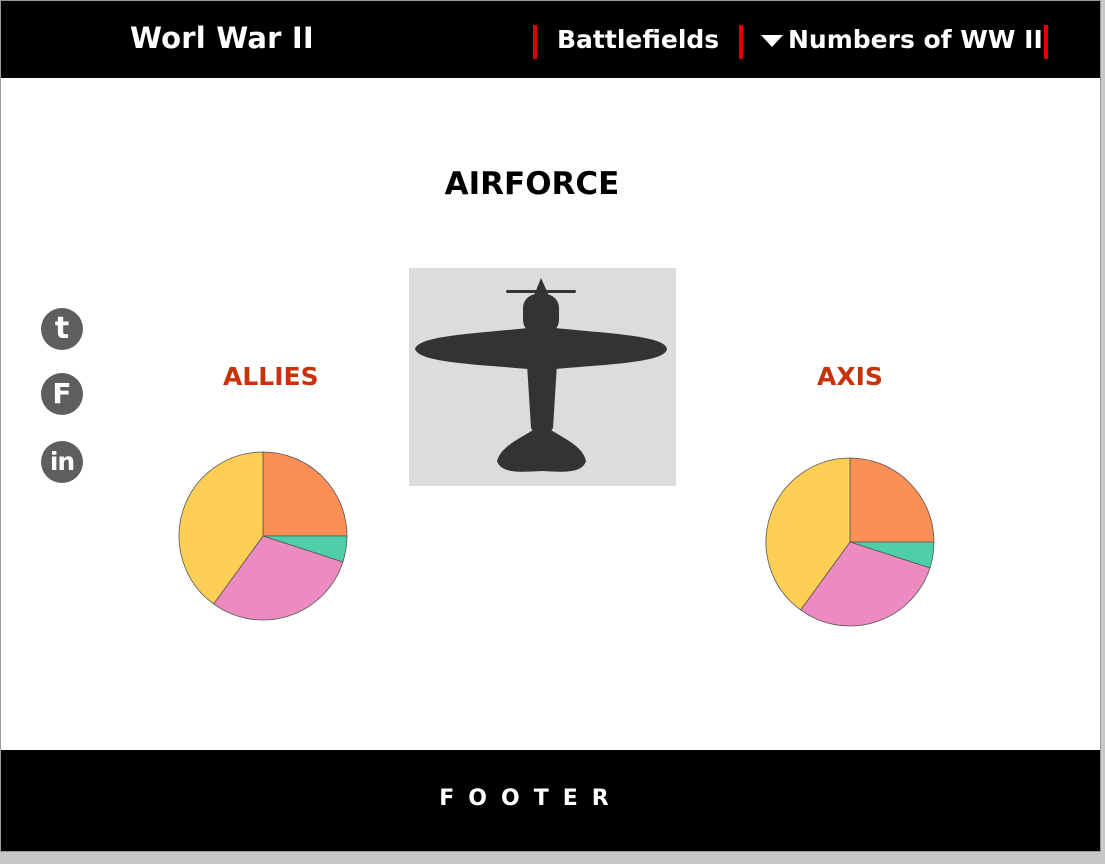  What do you see at coordinates (638, 39) in the screenshot?
I see `nav-link-battlefields: Battlefields` at bounding box center [638, 39].